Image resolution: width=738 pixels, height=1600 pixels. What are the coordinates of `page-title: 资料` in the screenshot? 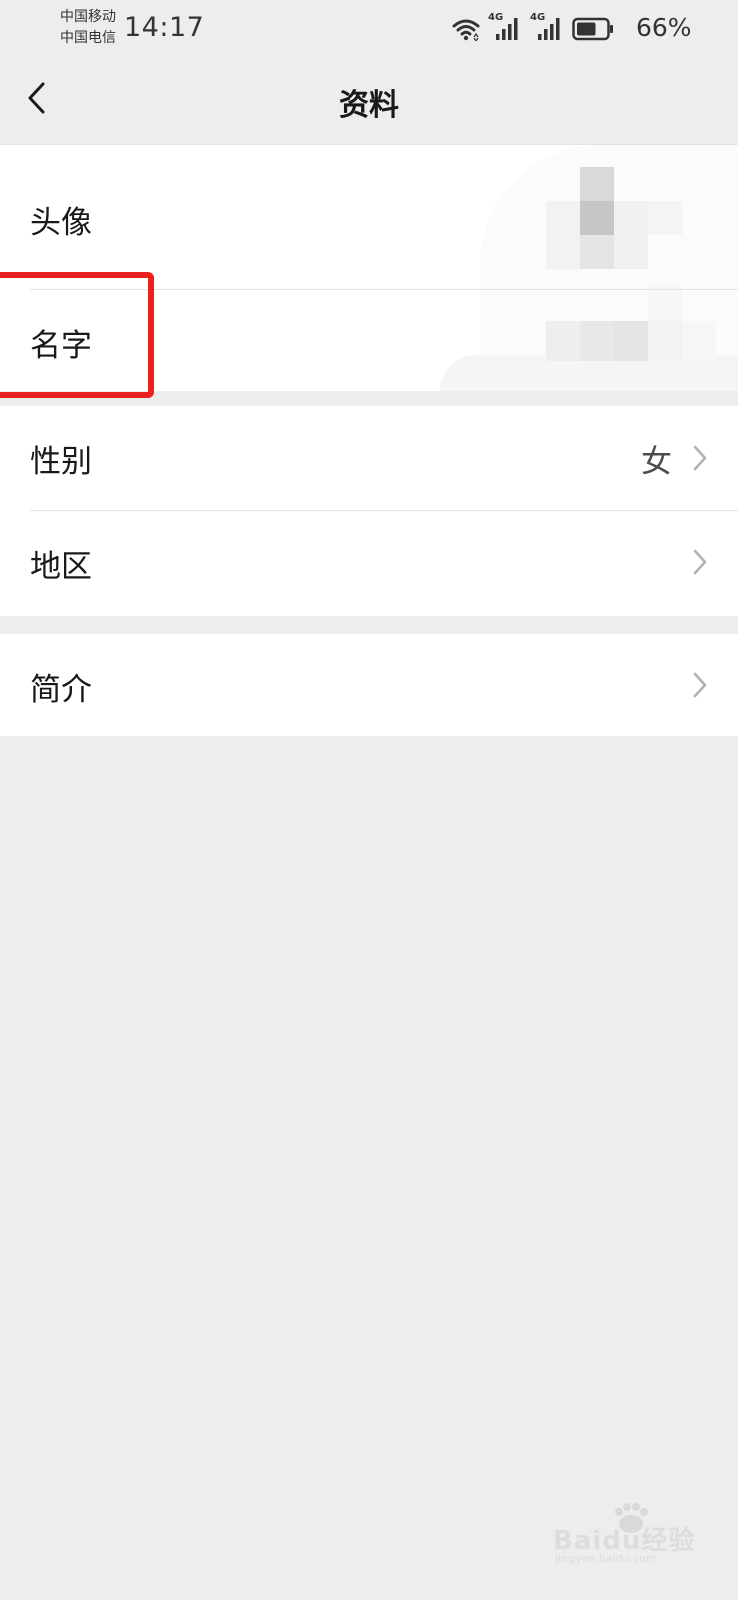 It's located at (369, 105).